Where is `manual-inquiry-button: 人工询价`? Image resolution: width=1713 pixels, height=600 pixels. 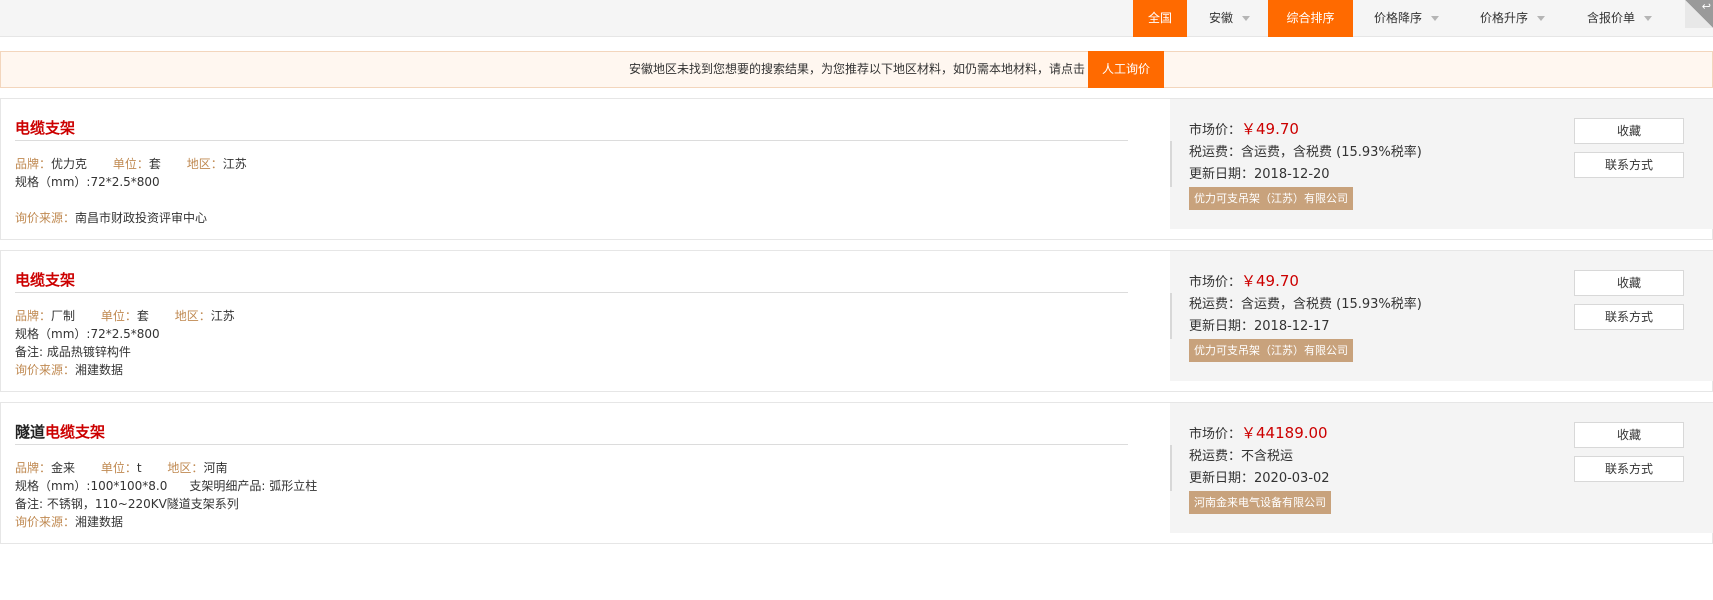
manual-inquiry-button: 人工询价 is located at coordinates (1126, 69).